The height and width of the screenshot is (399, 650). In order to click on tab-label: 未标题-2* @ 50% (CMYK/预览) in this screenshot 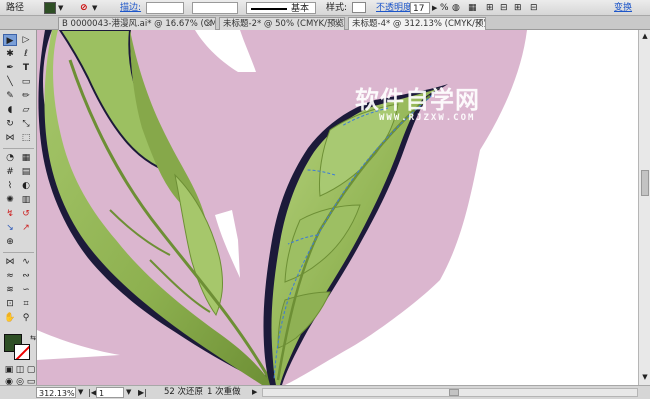, I will do `click(284, 24)`.